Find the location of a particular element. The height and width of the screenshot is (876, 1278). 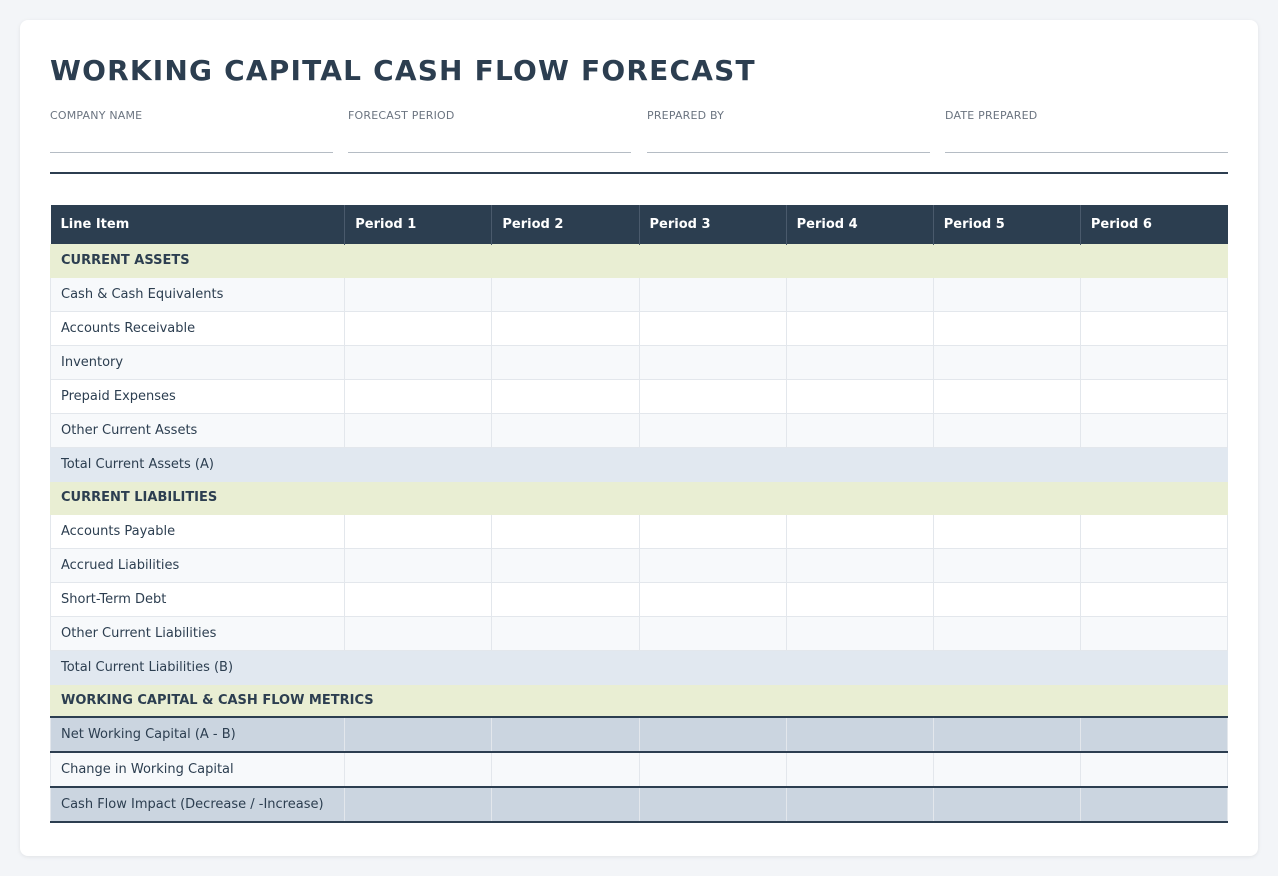

table-row: Cash & Cash Equivalents is located at coordinates (639, 294).